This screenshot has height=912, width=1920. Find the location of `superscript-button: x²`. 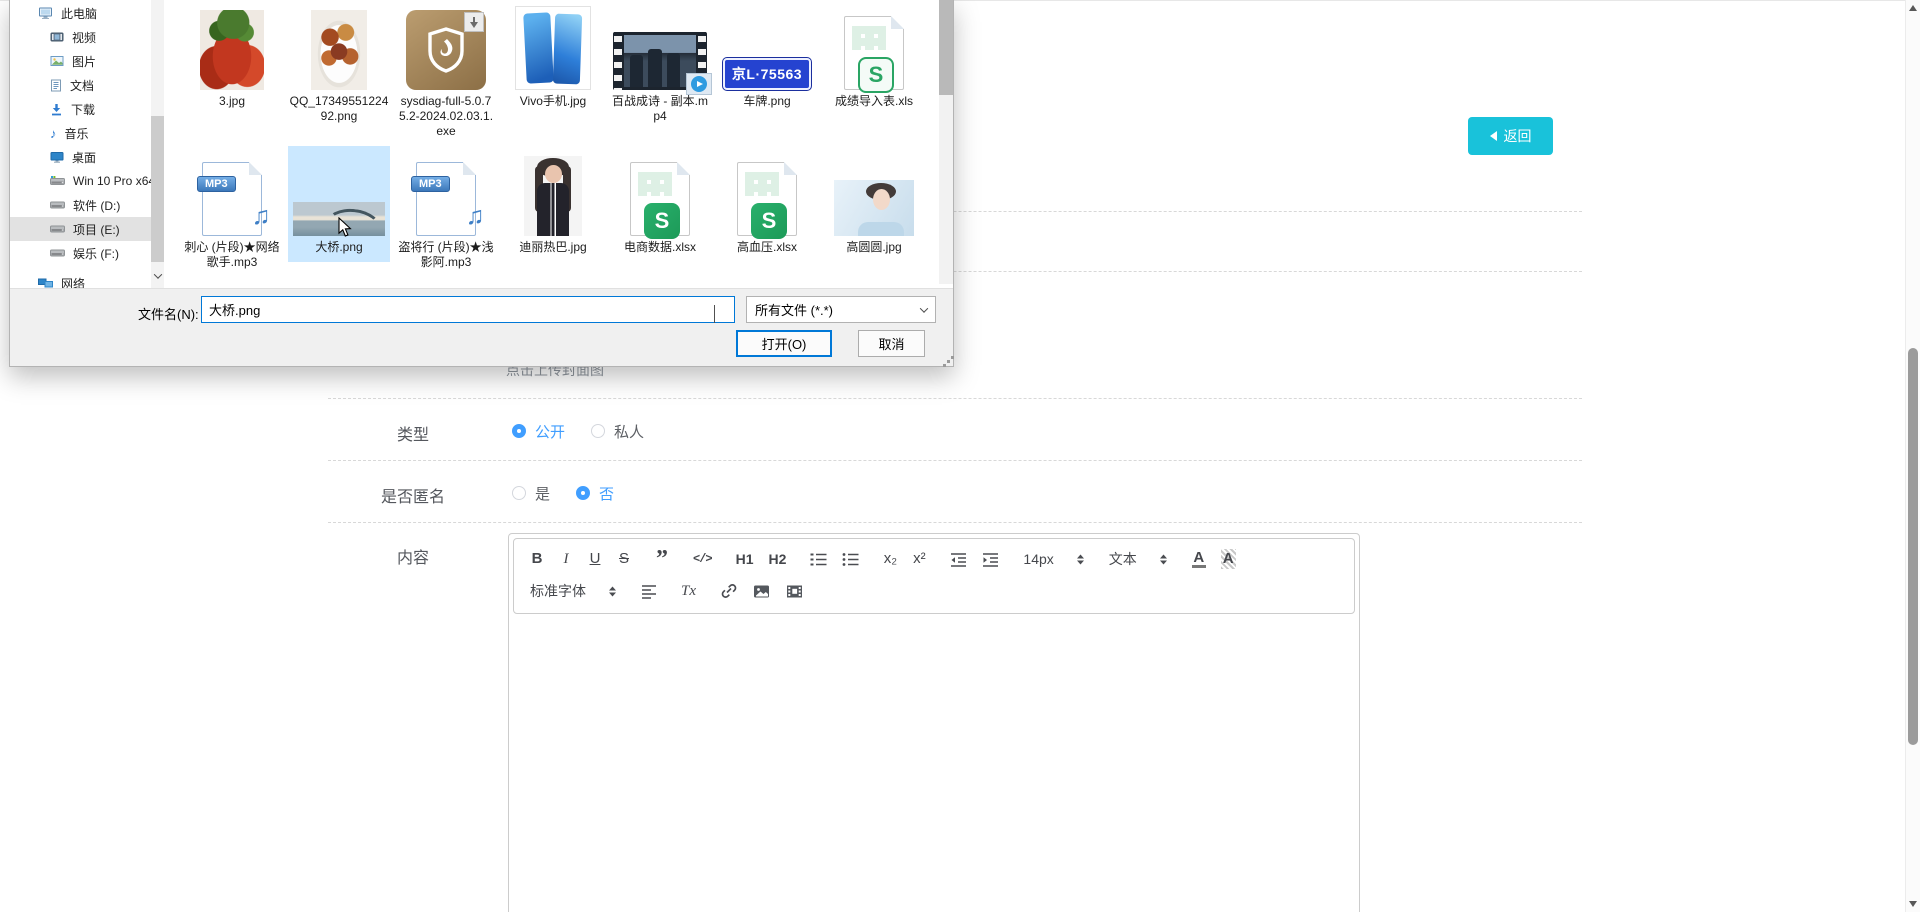

superscript-button: x² is located at coordinates (919, 559).